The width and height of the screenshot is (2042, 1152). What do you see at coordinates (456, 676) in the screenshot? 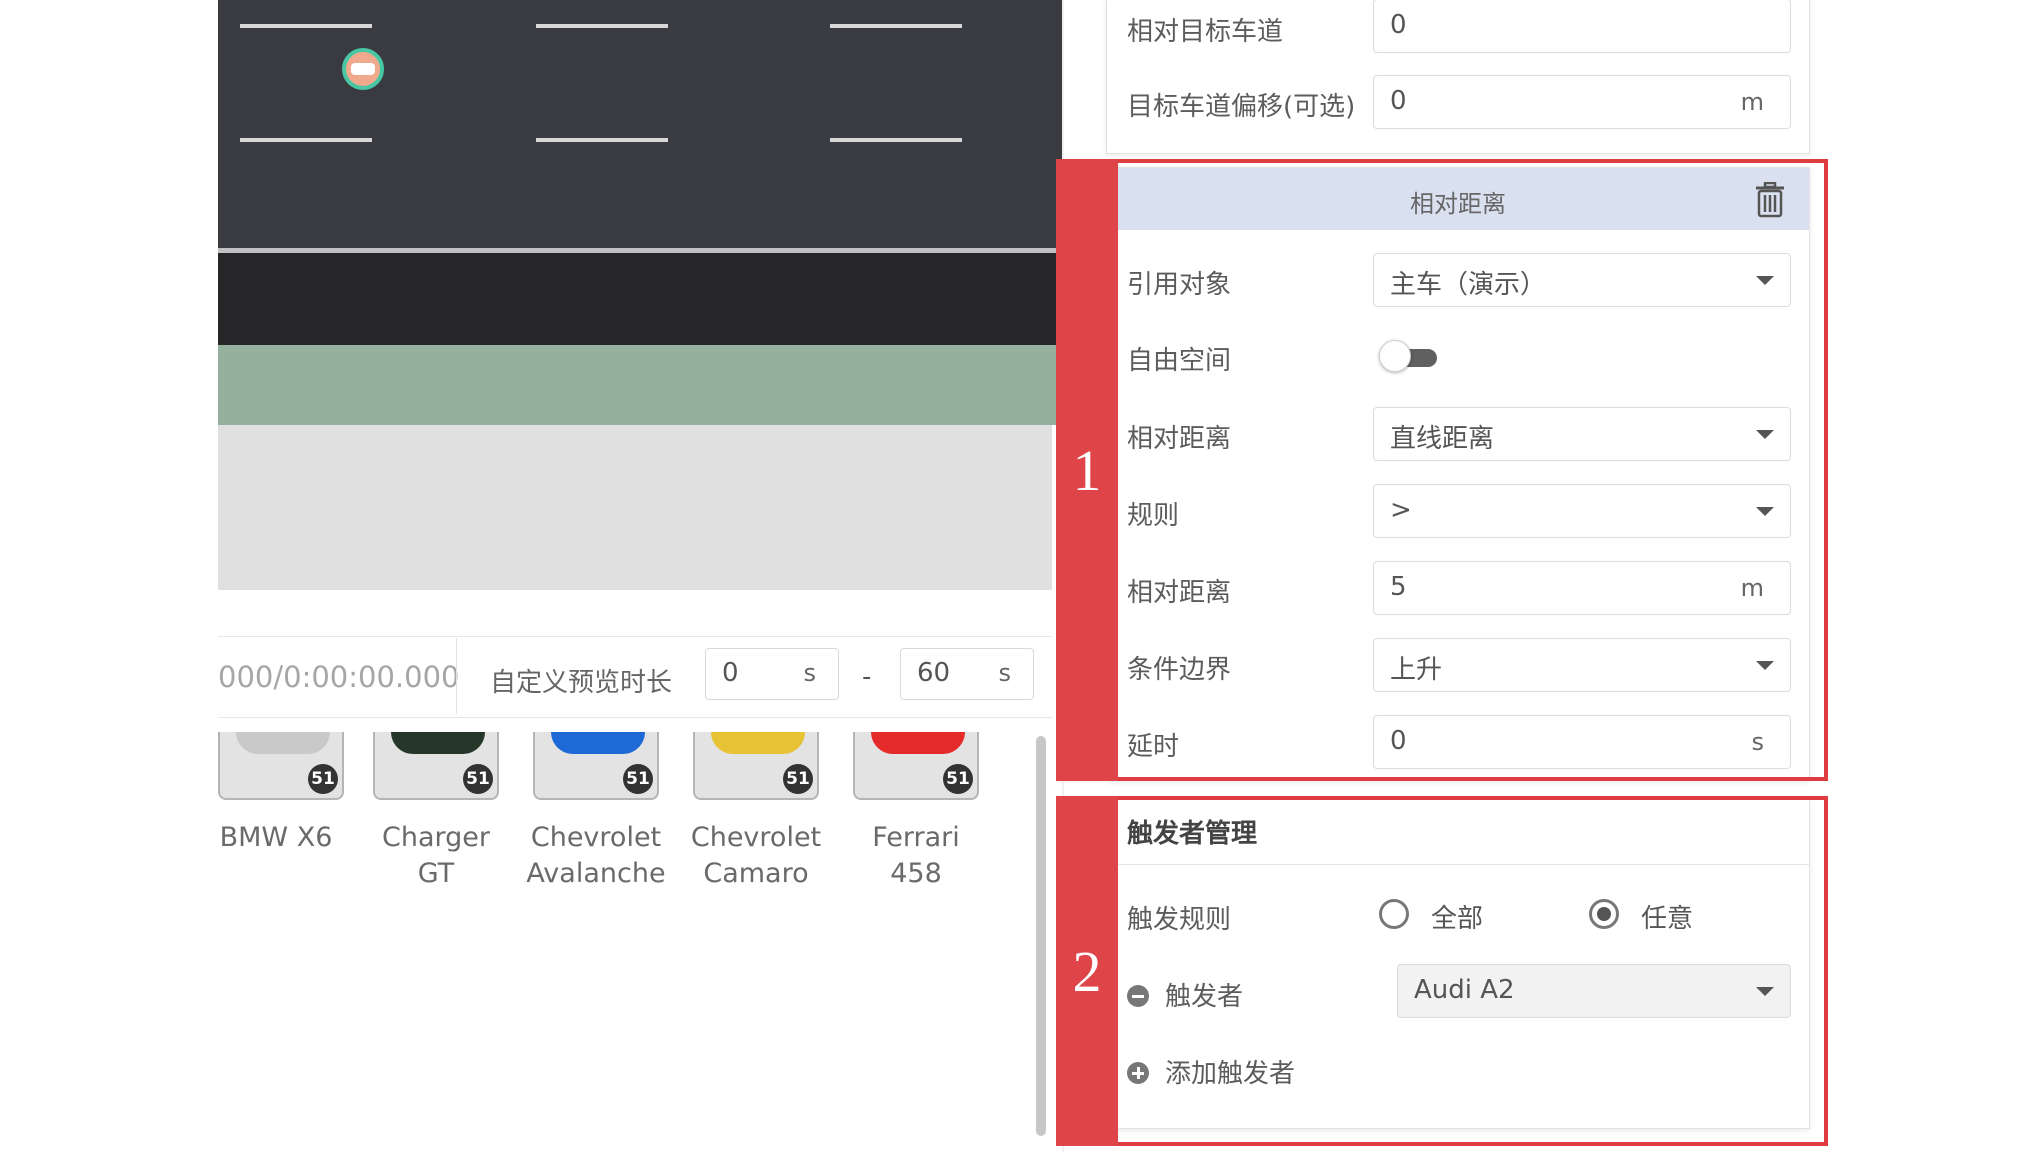
I see `timeline-divider` at bounding box center [456, 676].